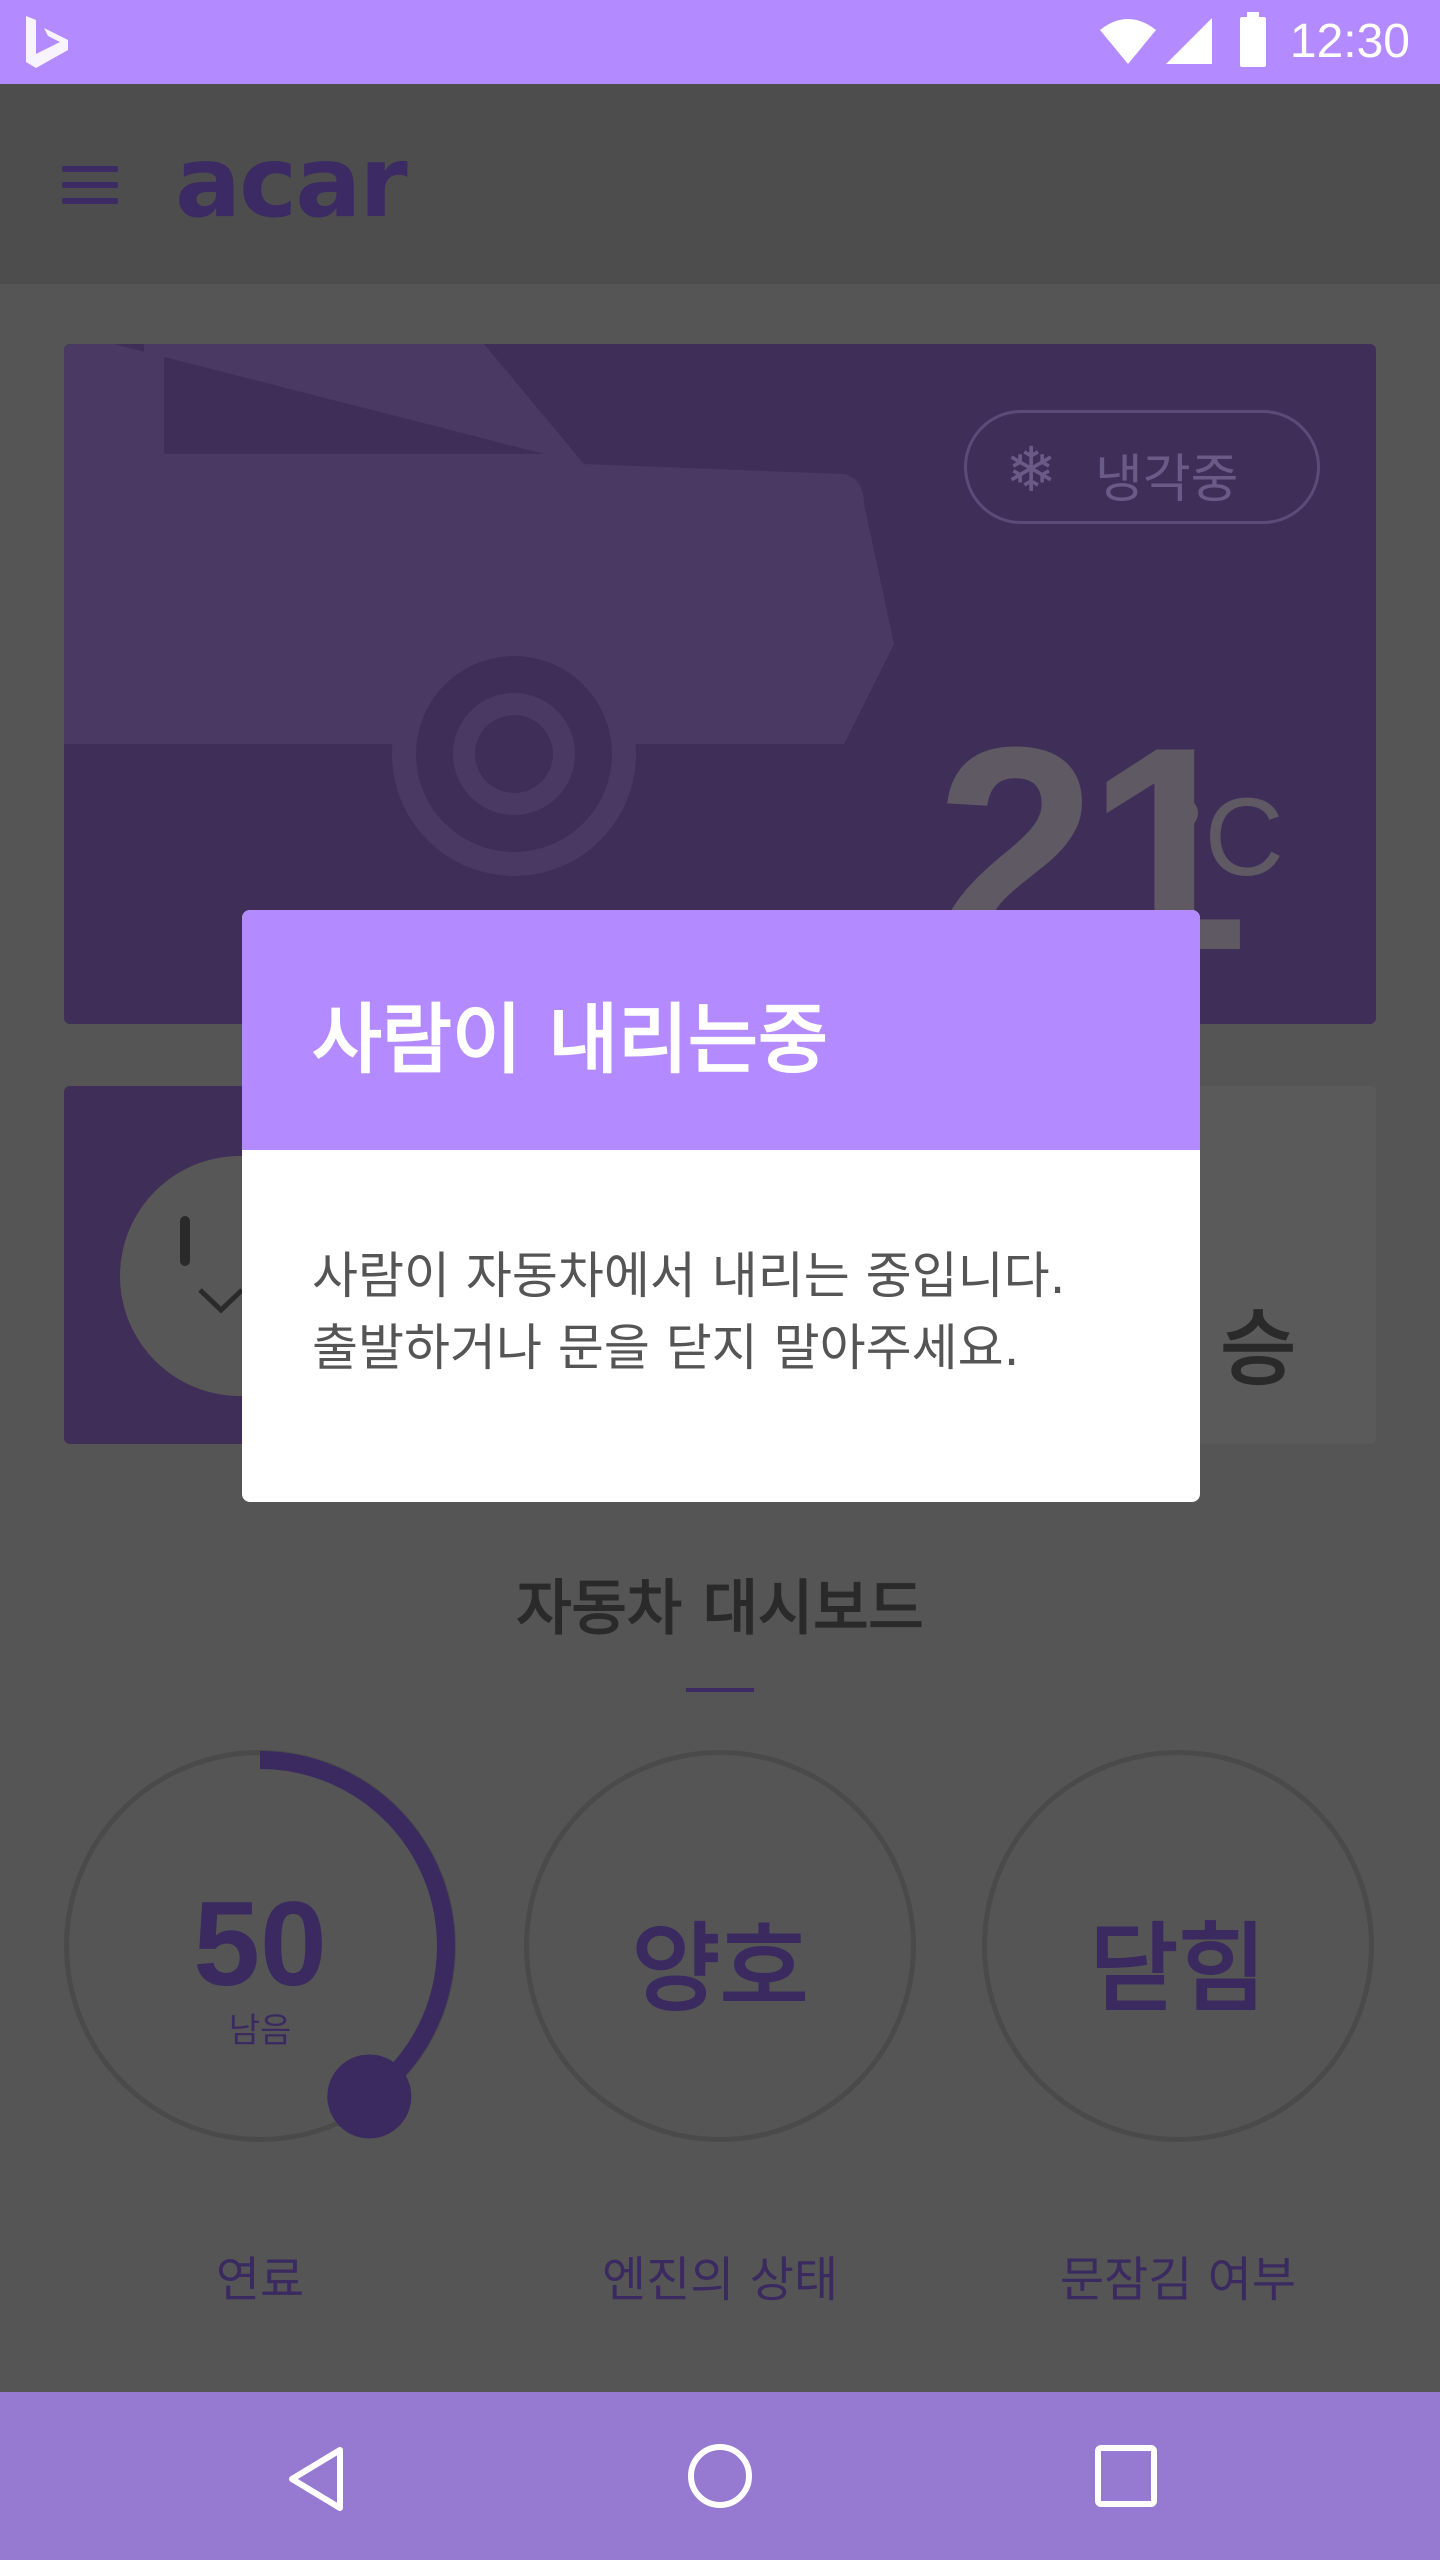 This screenshot has height=2560, width=1440. What do you see at coordinates (1258, 1349) in the screenshot?
I see `boarding-label: 승` at bounding box center [1258, 1349].